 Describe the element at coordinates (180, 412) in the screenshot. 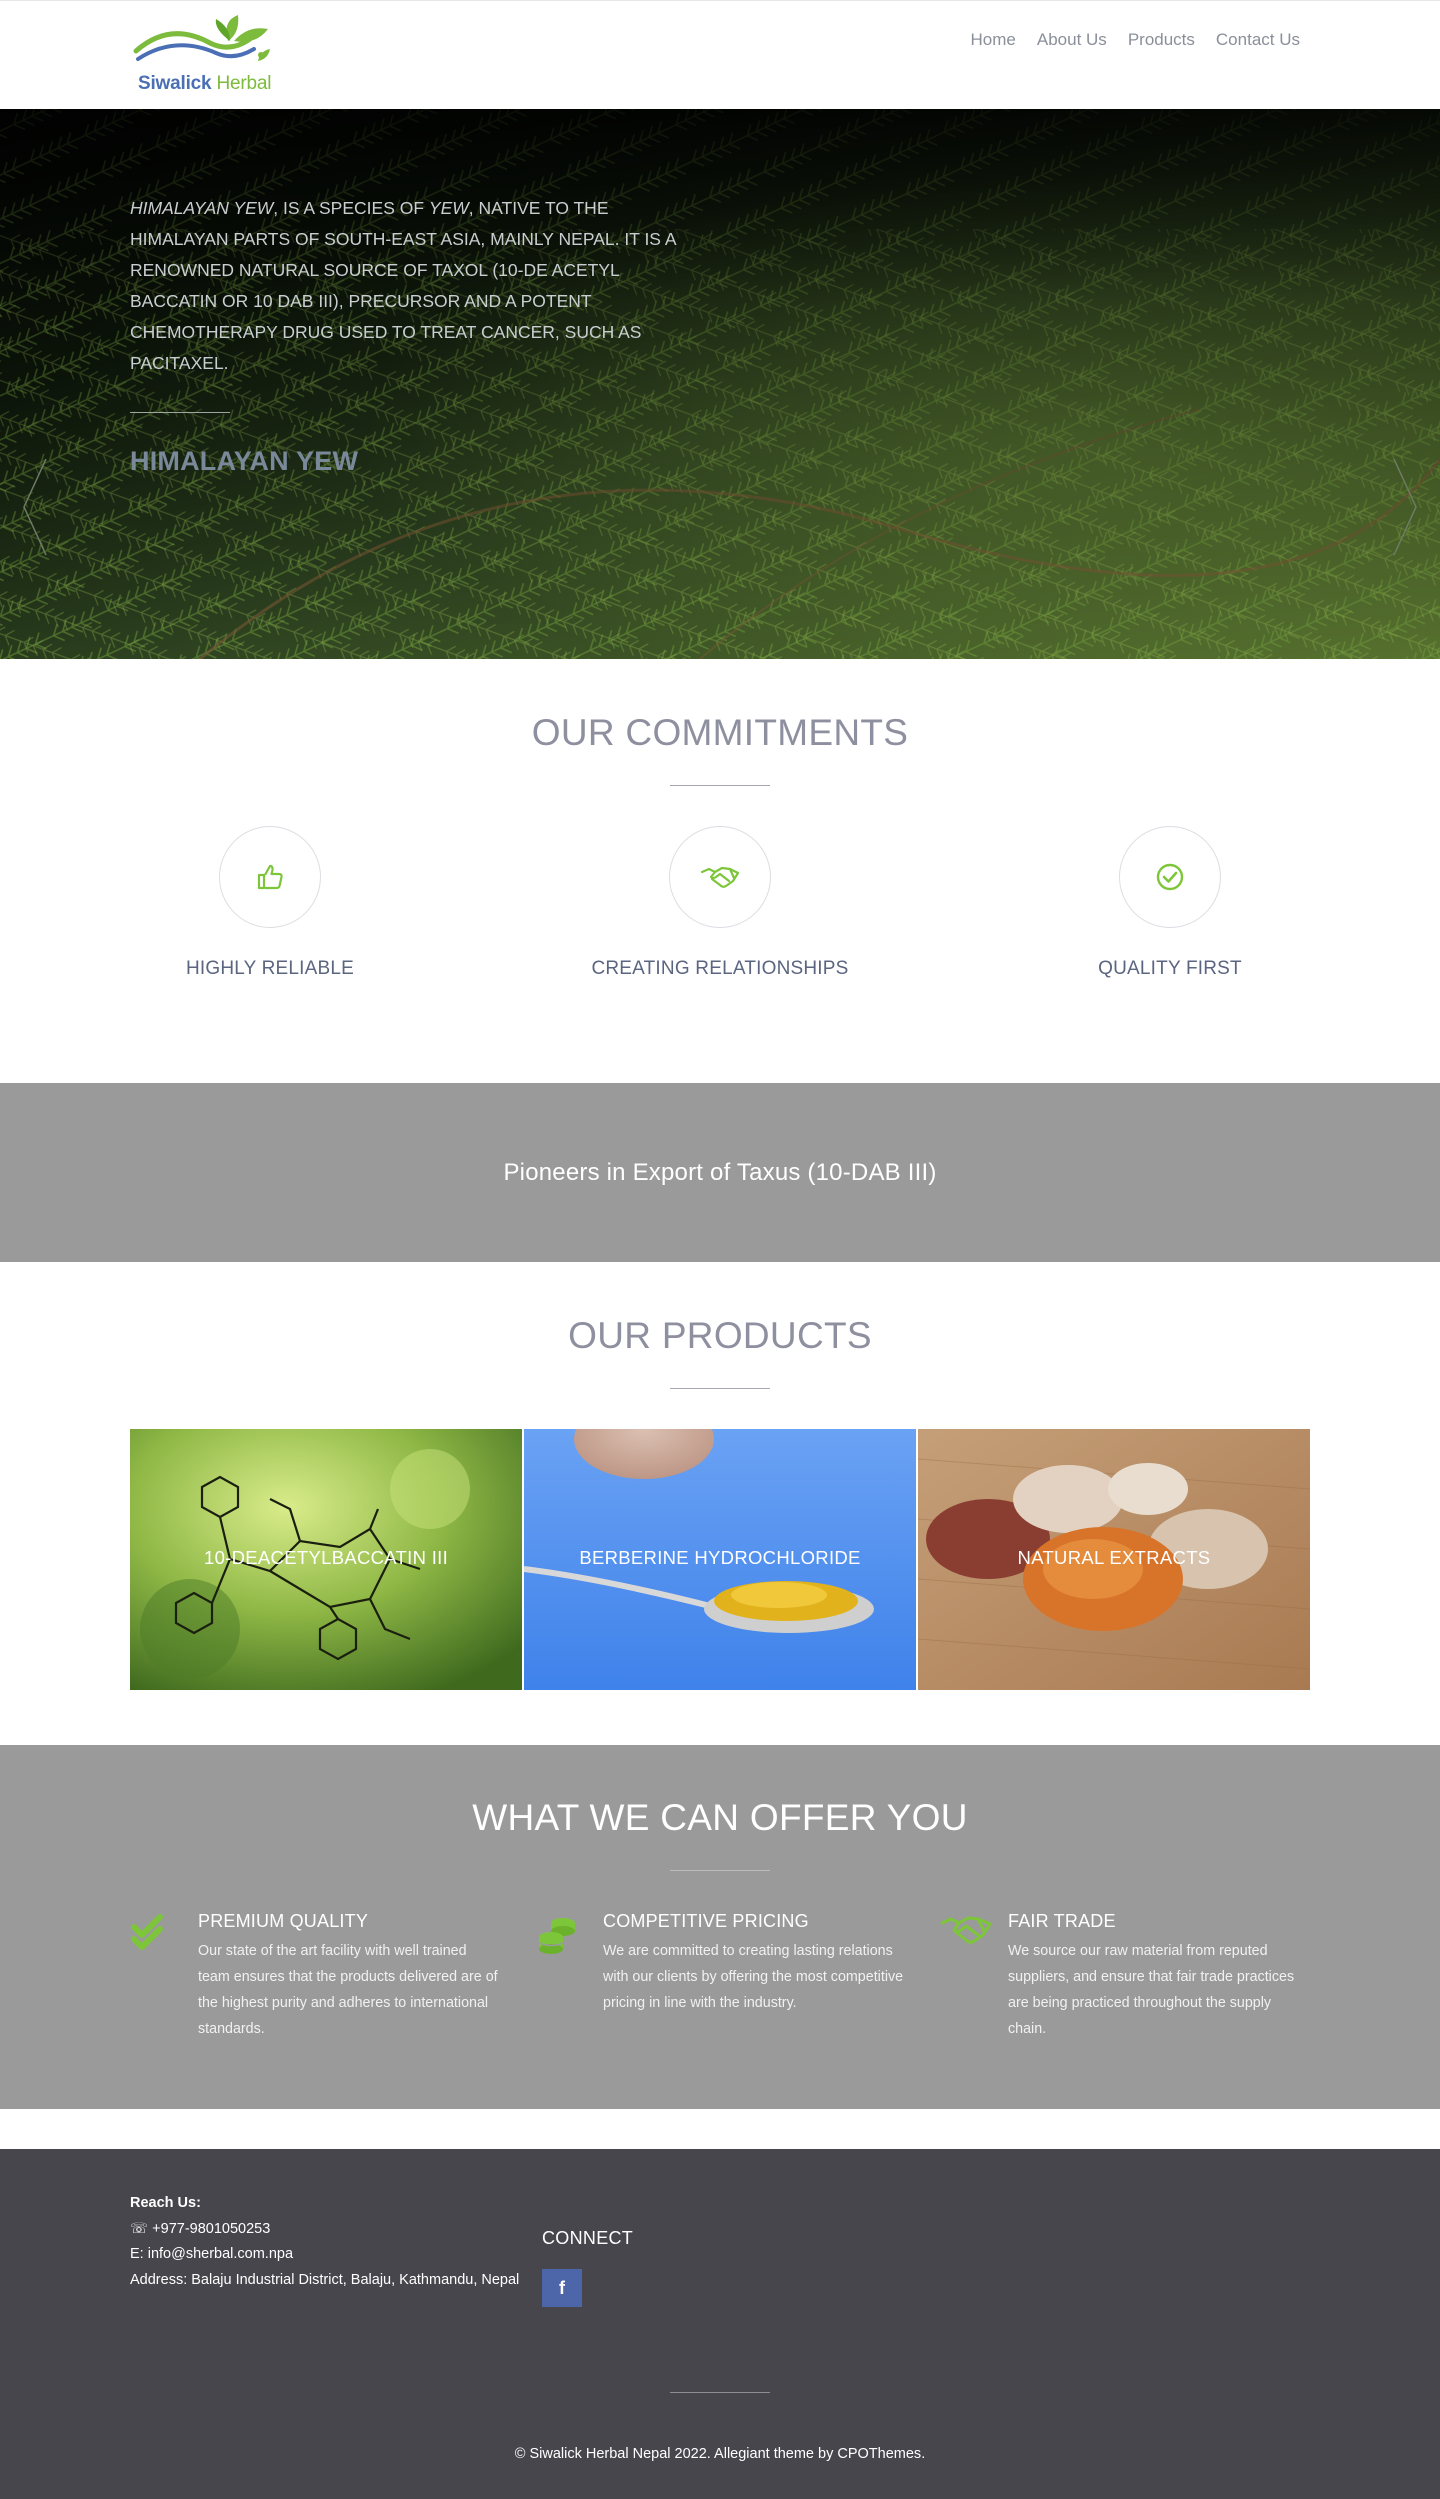

I see `hero-divider` at that location.